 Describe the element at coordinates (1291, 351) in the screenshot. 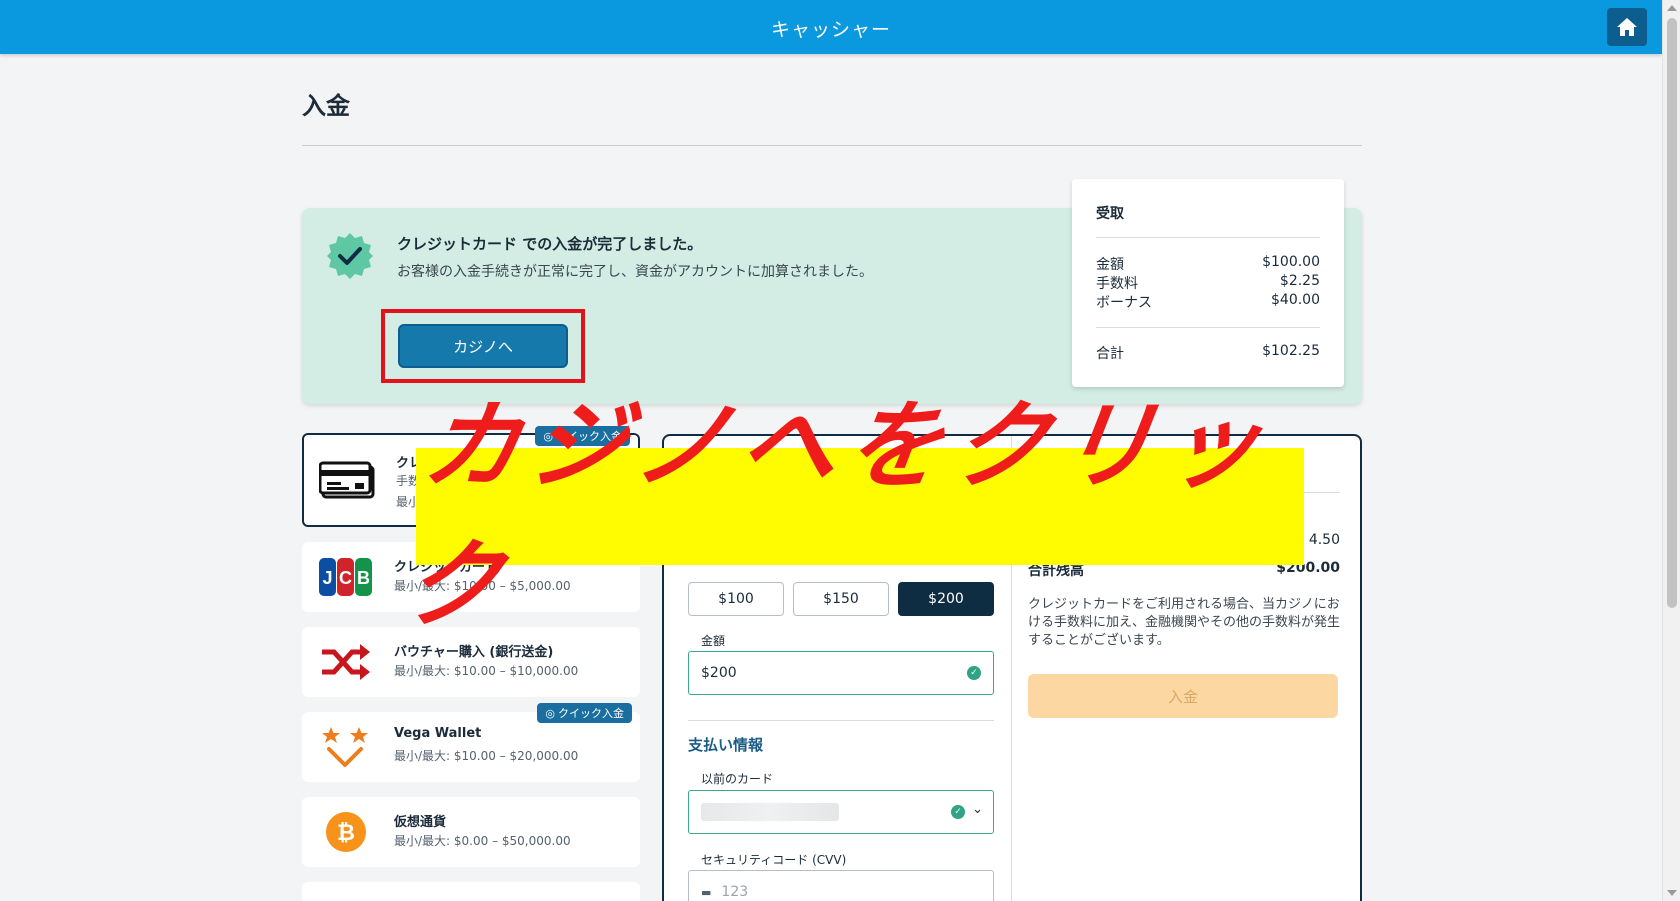

I see `receipt-total-value: $102.25` at that location.